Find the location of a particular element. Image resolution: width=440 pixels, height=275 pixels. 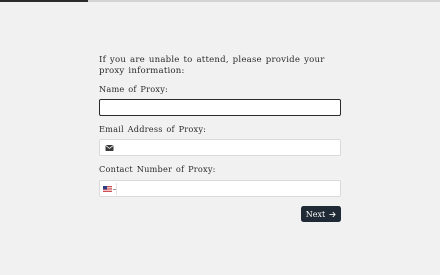

proxy-email-field is located at coordinates (220, 149).